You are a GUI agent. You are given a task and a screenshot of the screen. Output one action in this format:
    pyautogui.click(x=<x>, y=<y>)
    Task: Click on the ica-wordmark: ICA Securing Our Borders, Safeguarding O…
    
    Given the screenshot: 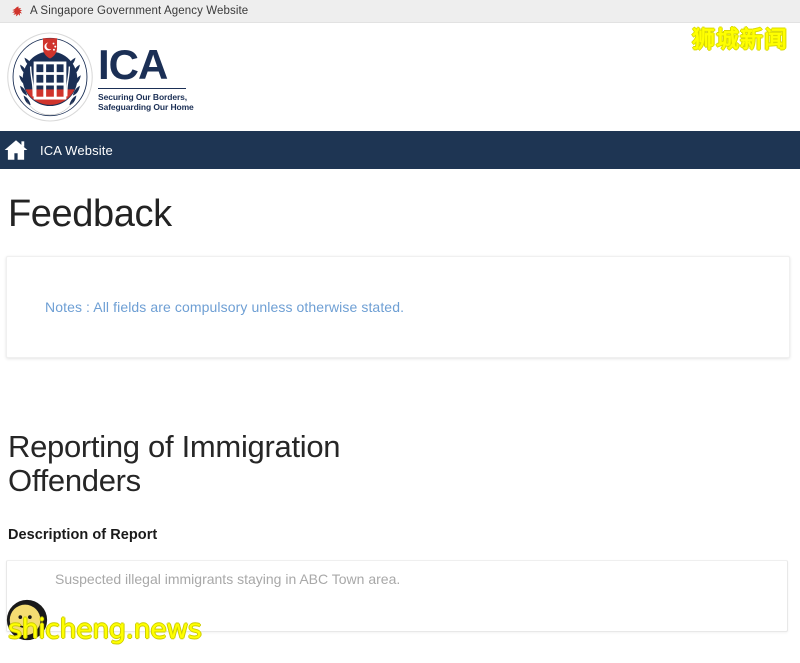 What is the action you would take?
    pyautogui.click(x=146, y=77)
    